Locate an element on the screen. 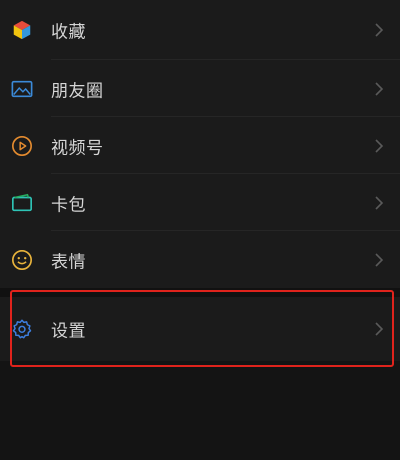  section-gap is located at coordinates (200, 292).